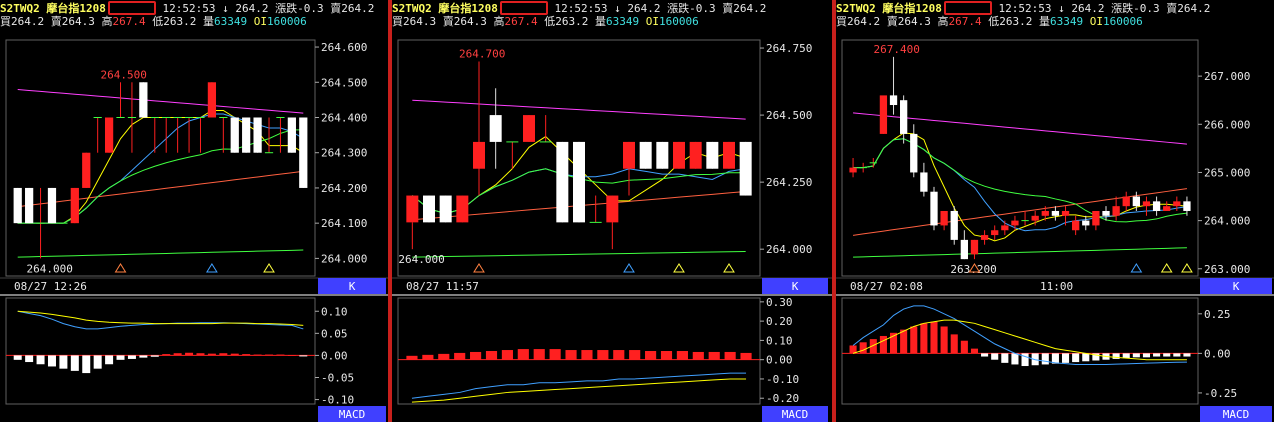 The width and height of the screenshot is (1274, 422). I want to click on macd-tick-label: 0.30, so click(779, 302).